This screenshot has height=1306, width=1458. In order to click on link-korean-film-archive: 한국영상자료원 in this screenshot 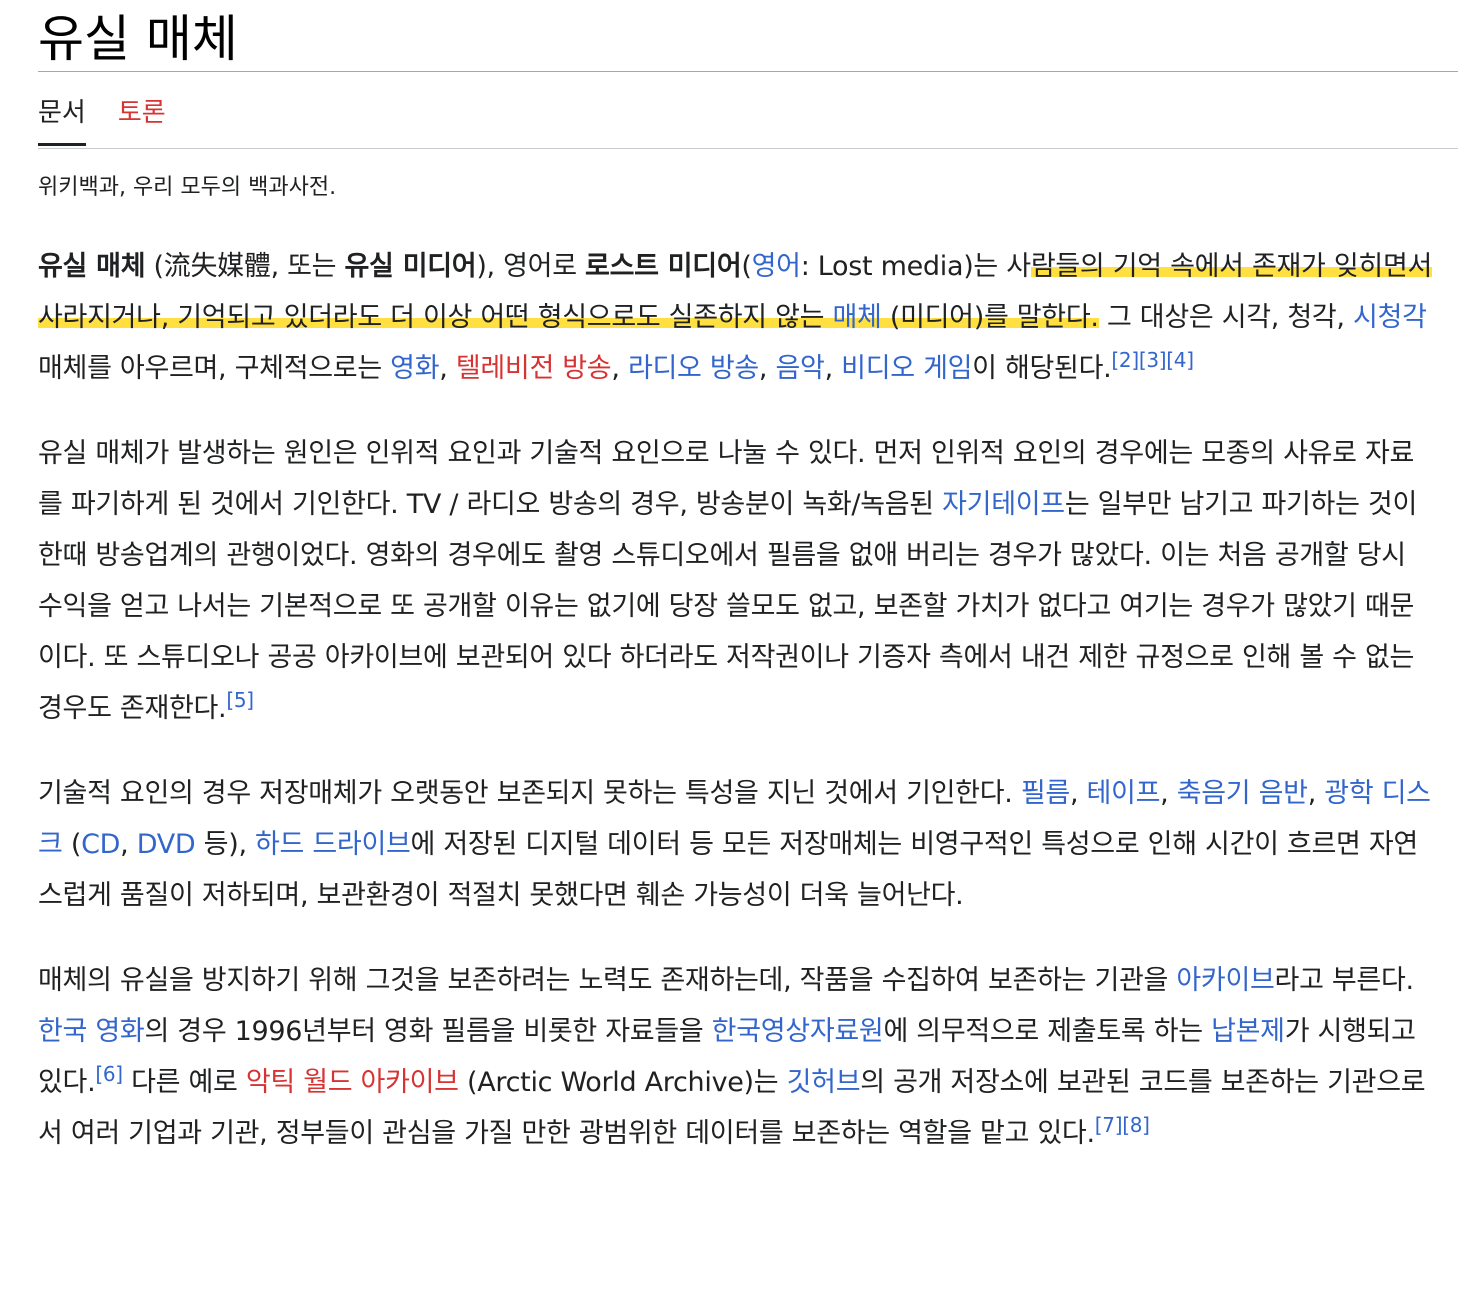, I will do `click(798, 1031)`.